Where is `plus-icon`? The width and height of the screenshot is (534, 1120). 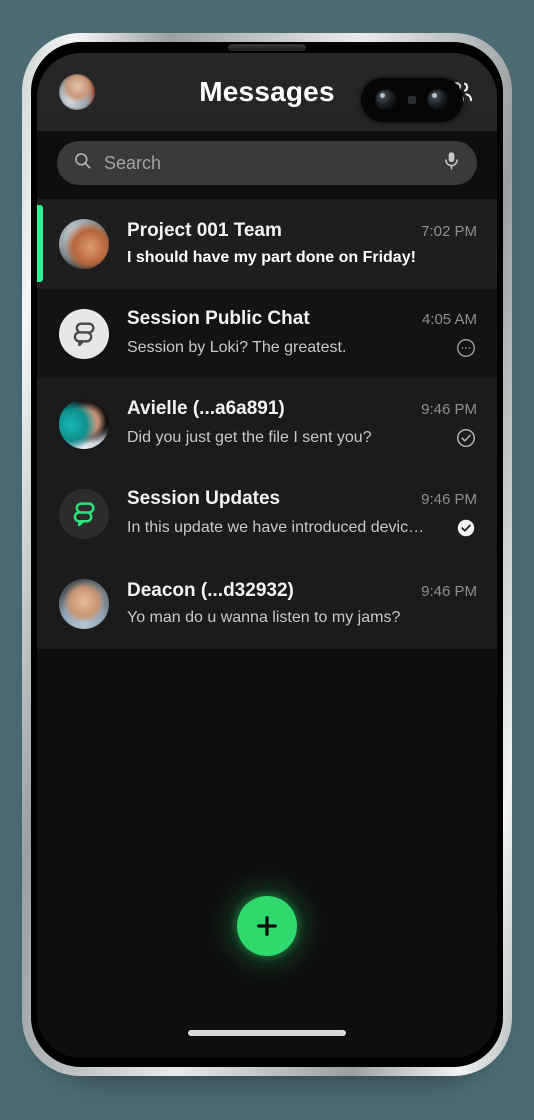 plus-icon is located at coordinates (267, 926).